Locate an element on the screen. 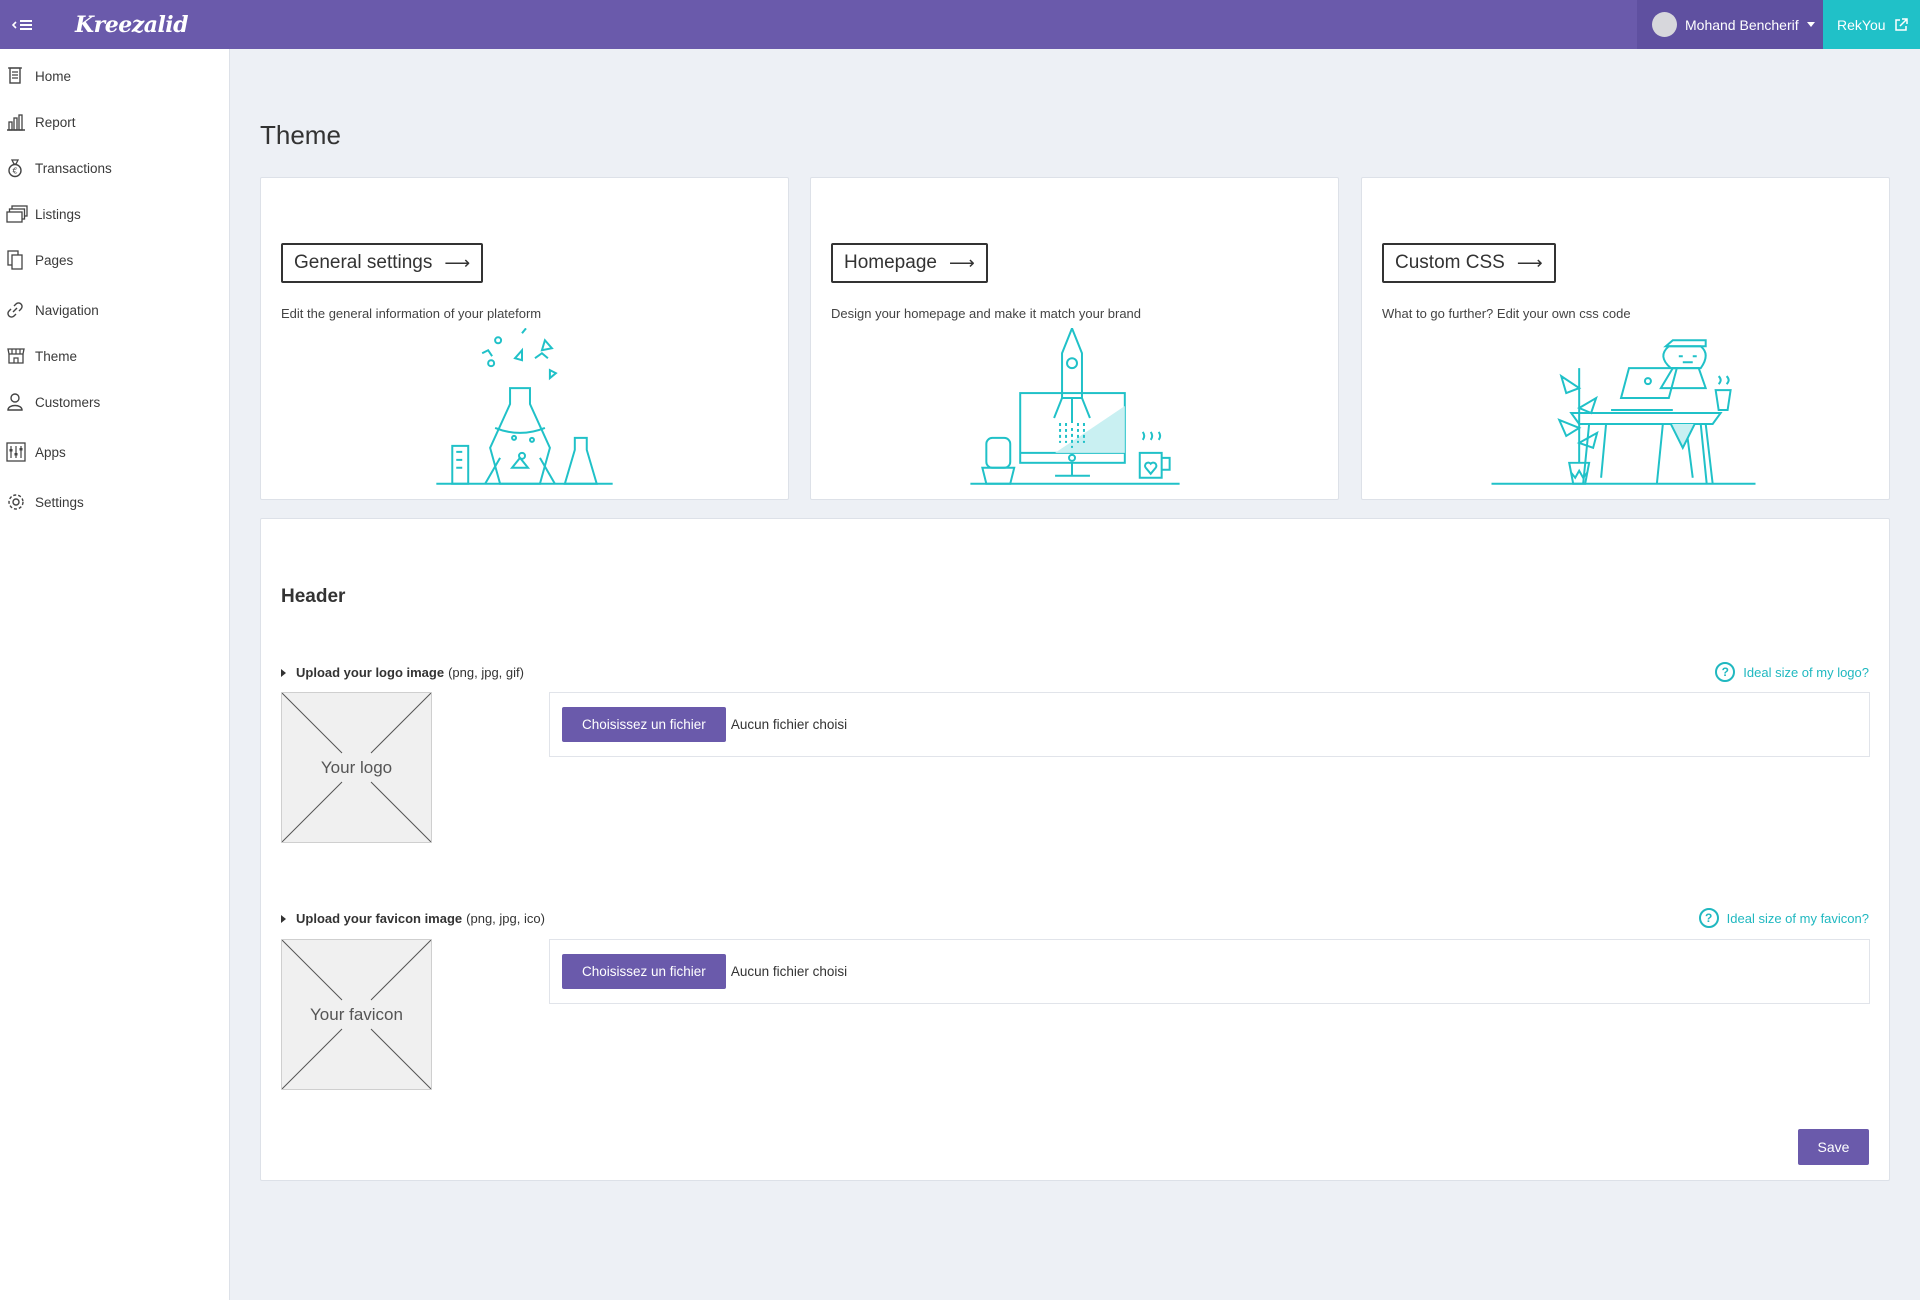 The height and width of the screenshot is (1300, 1920). sidebar-toggle-button is located at coordinates (23, 24).